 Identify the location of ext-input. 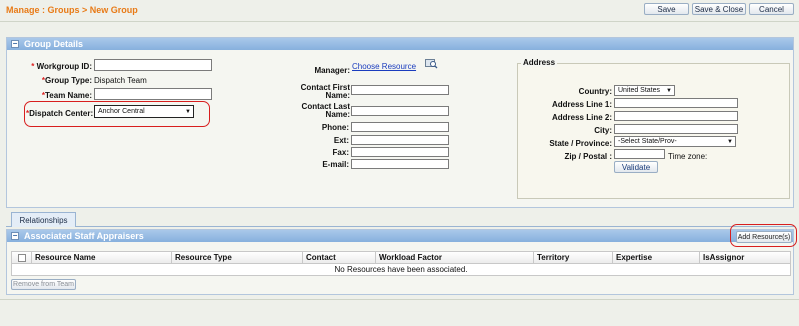
(400, 140).